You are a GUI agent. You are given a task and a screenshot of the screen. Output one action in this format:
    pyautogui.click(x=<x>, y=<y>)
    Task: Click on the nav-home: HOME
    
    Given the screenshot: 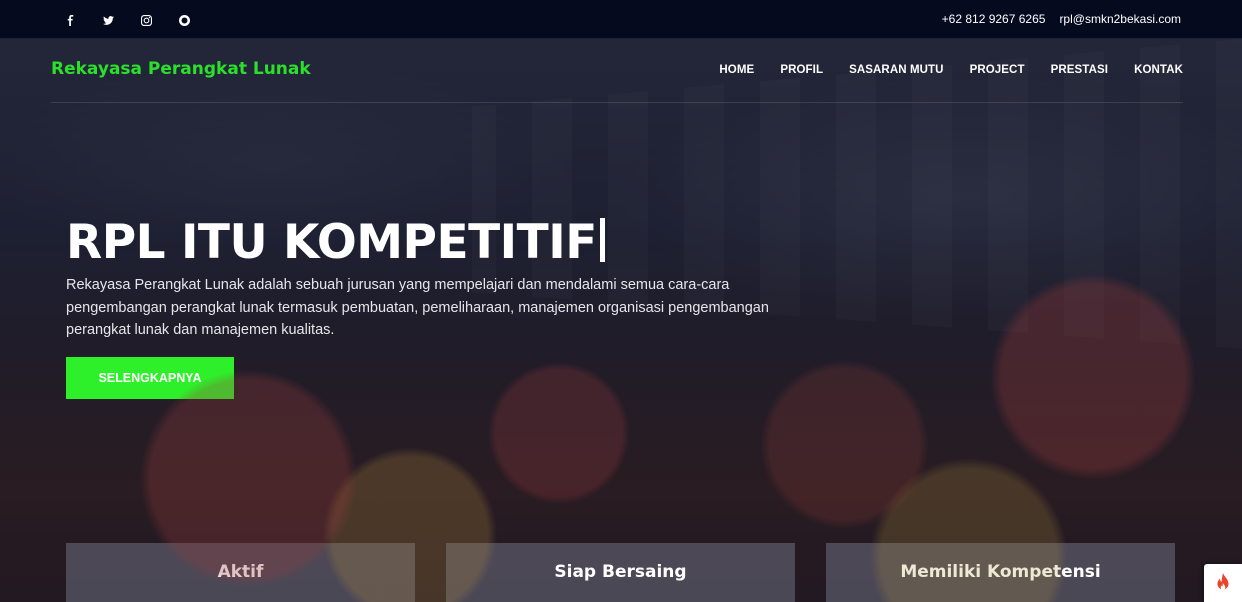 What is the action you would take?
    pyautogui.click(x=736, y=70)
    